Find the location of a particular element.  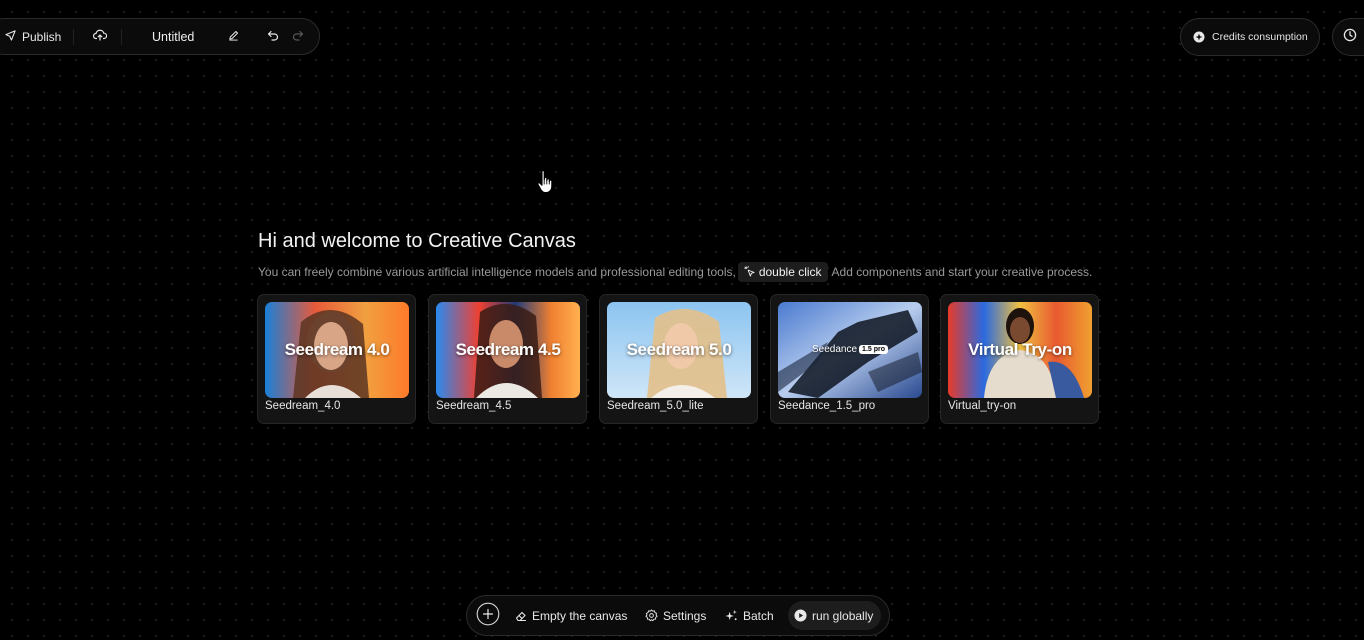

template-card-seedream-5-0-lite: Seedream 5.0 Seedream_5.0_lite is located at coordinates (678, 359).